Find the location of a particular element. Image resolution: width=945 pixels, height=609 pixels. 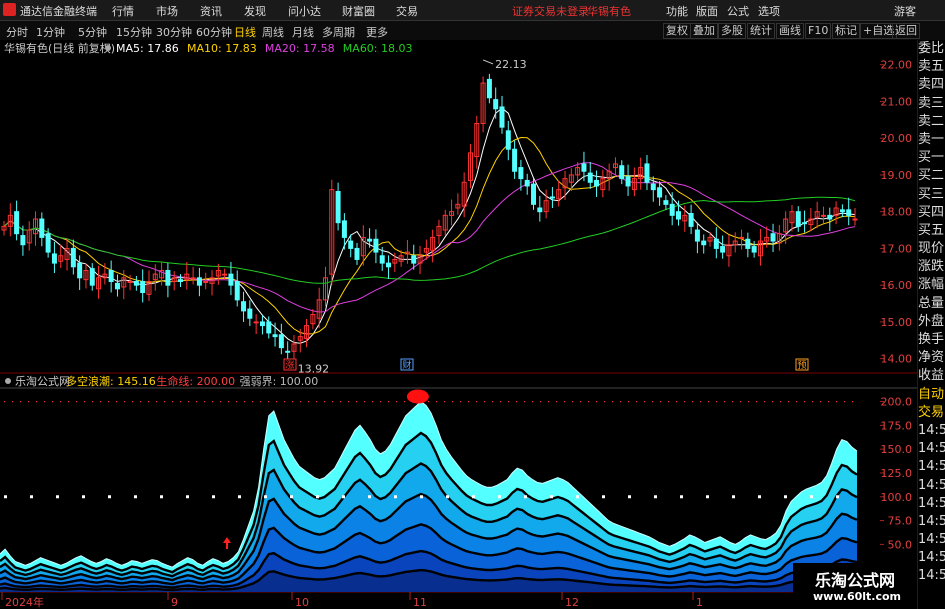

period-multi: 多周期 is located at coordinates (338, 32).